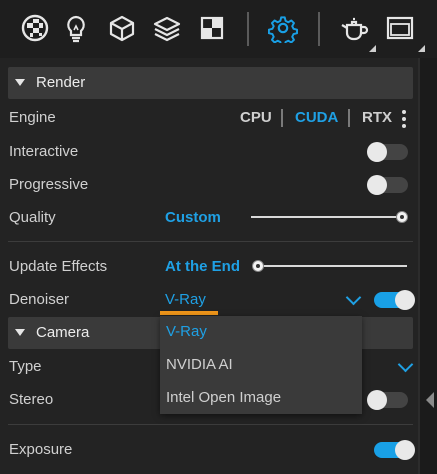  Describe the element at coordinates (387, 400) in the screenshot. I see `stereo-toggle` at that location.